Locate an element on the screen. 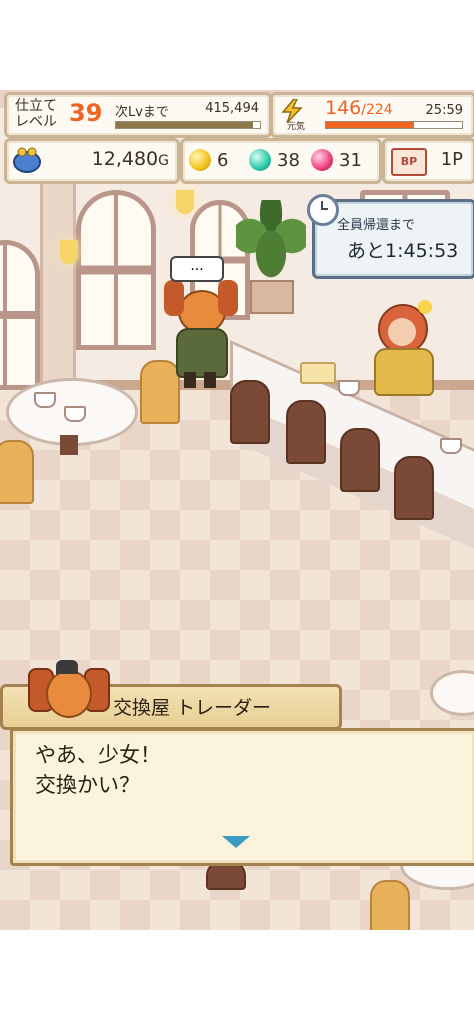  portrait-face is located at coordinates (69, 694).